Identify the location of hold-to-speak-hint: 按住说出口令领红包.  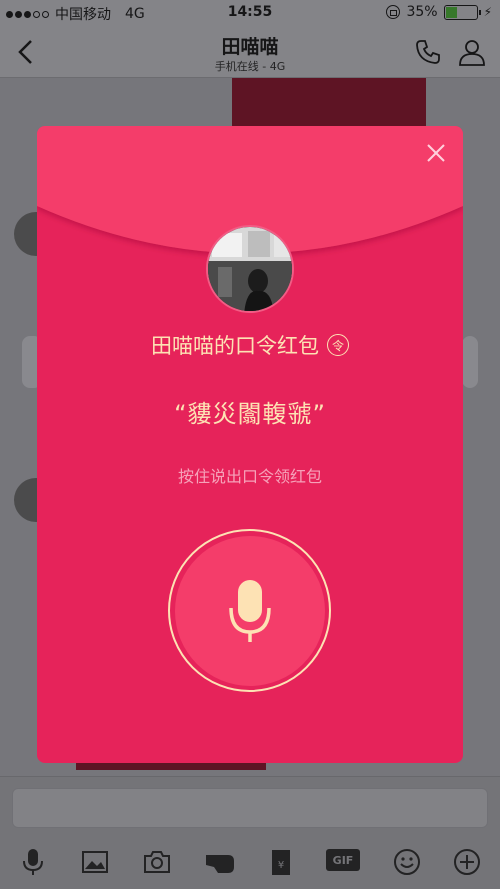
(249, 476).